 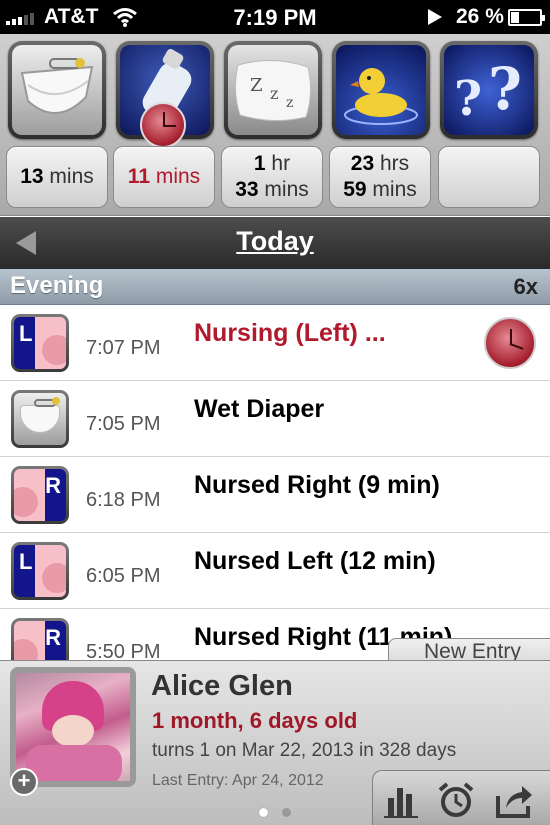 I want to click on current-date-title: Today, so click(x=275, y=241).